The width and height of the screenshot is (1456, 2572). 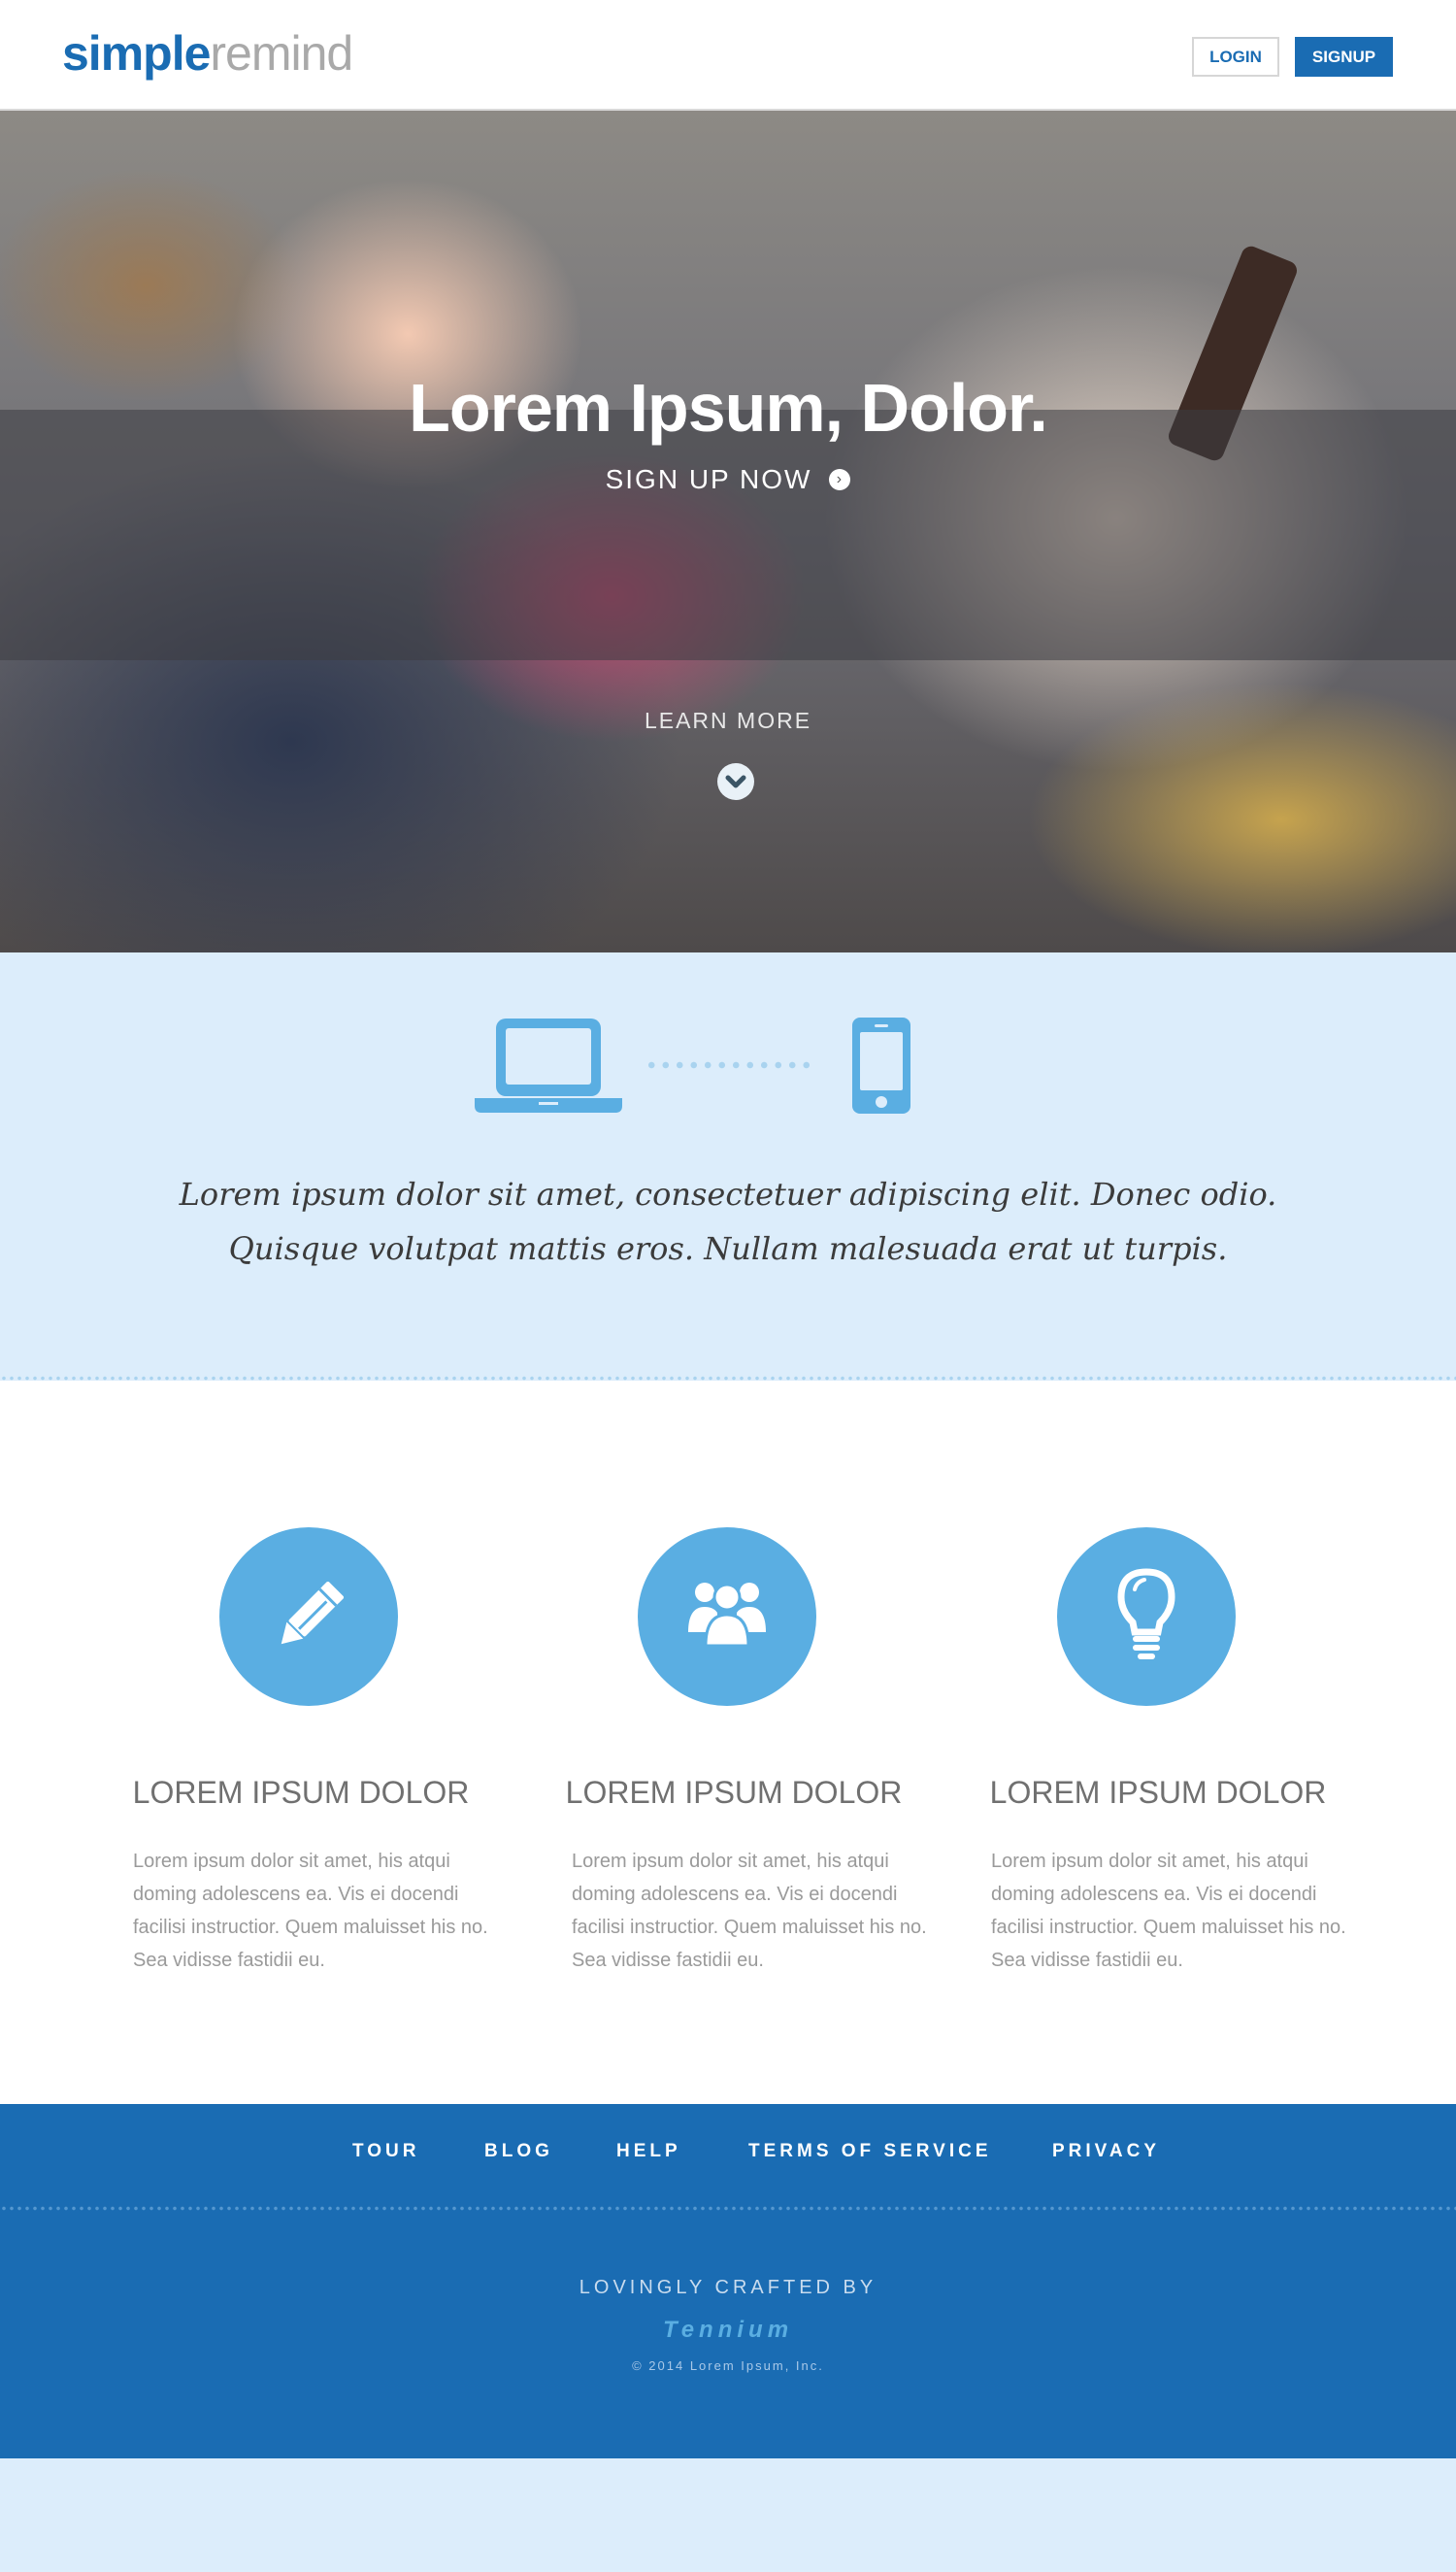 What do you see at coordinates (728, 2330) in the screenshot?
I see `tennium-logo: Tennium` at bounding box center [728, 2330].